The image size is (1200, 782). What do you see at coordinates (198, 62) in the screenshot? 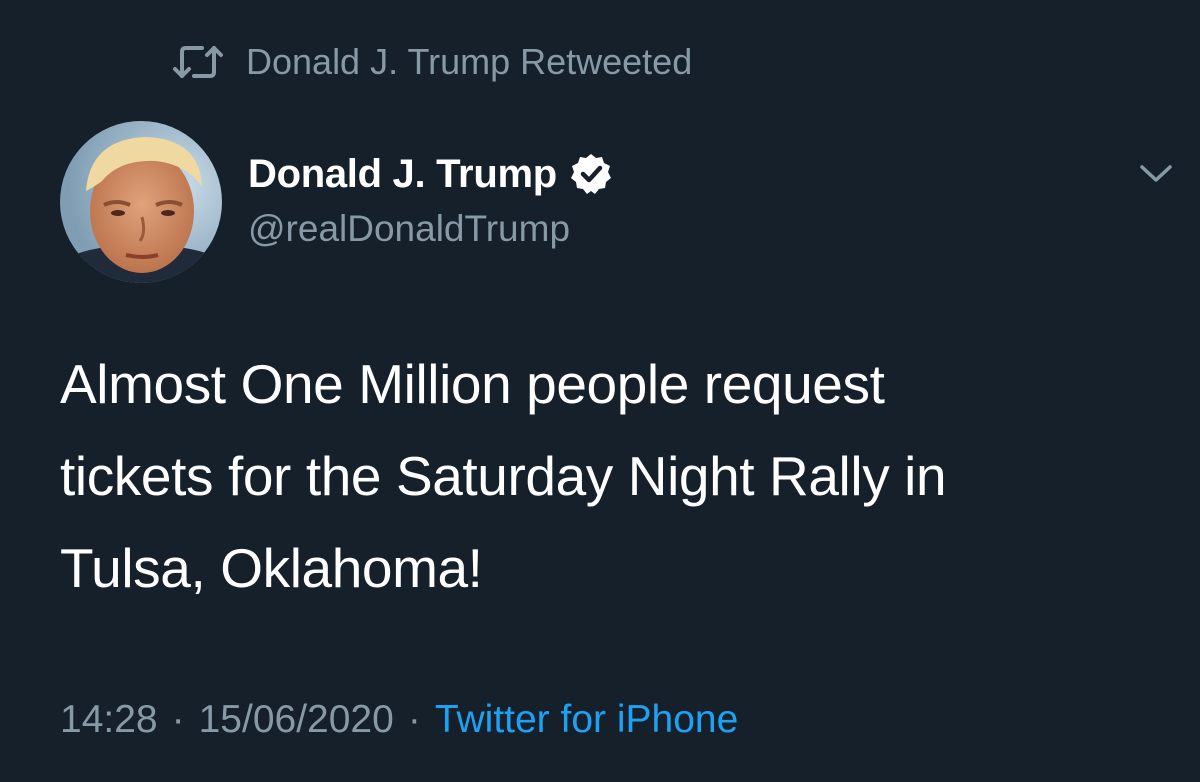
I see `retweet-icon` at bounding box center [198, 62].